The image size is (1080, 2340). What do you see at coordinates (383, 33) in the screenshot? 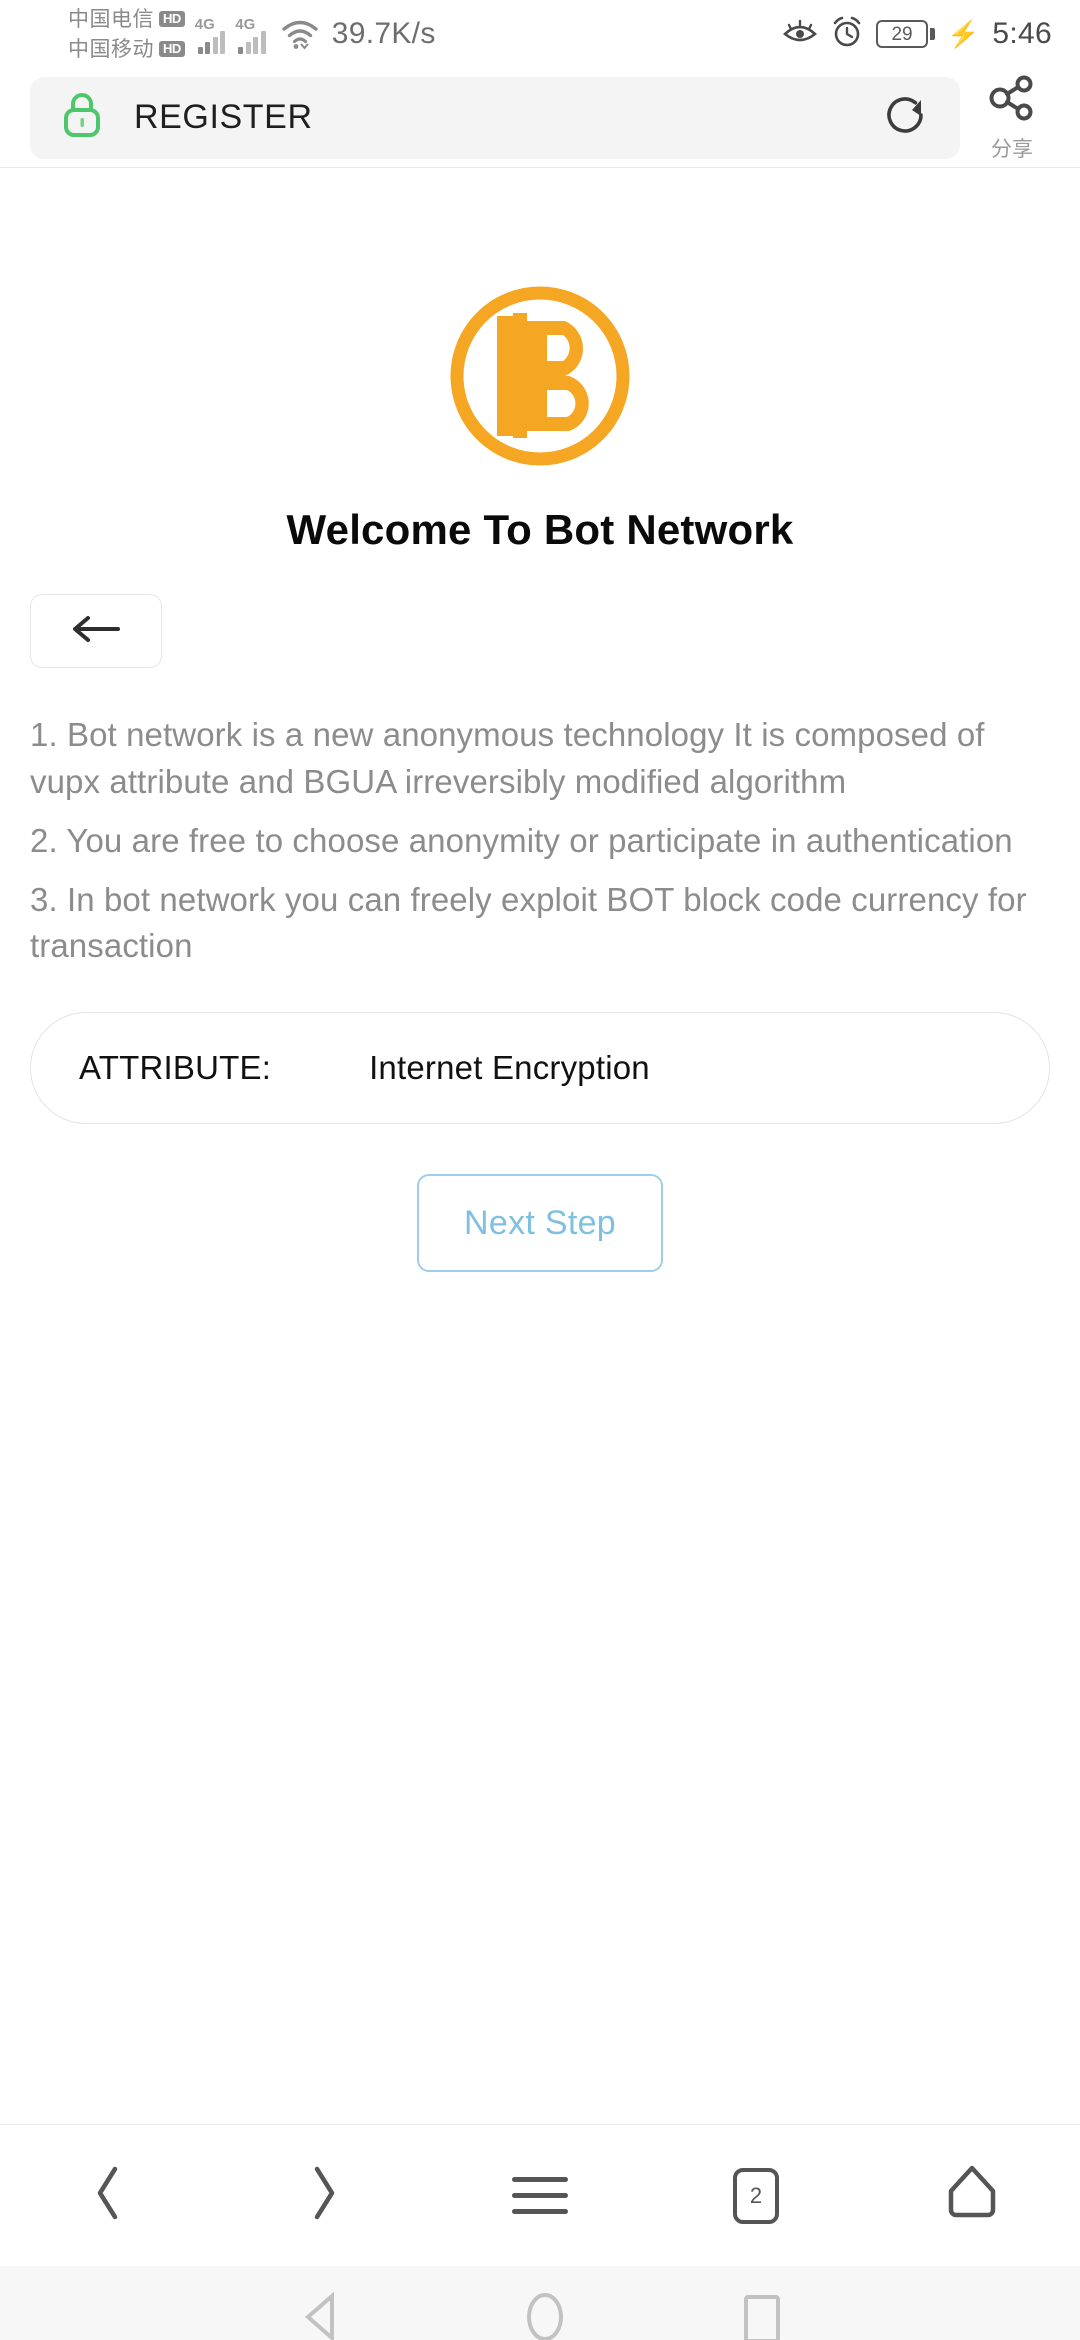
I see `network-speed: 39.7K/s` at bounding box center [383, 33].